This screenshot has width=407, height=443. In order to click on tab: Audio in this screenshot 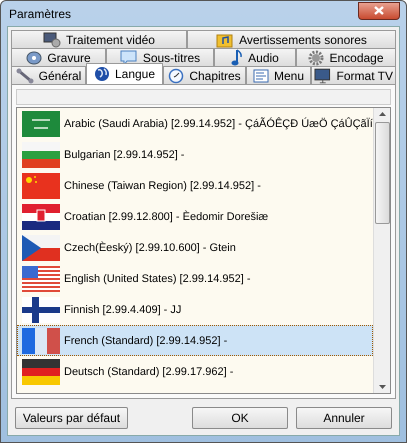, I will do `click(255, 57)`.